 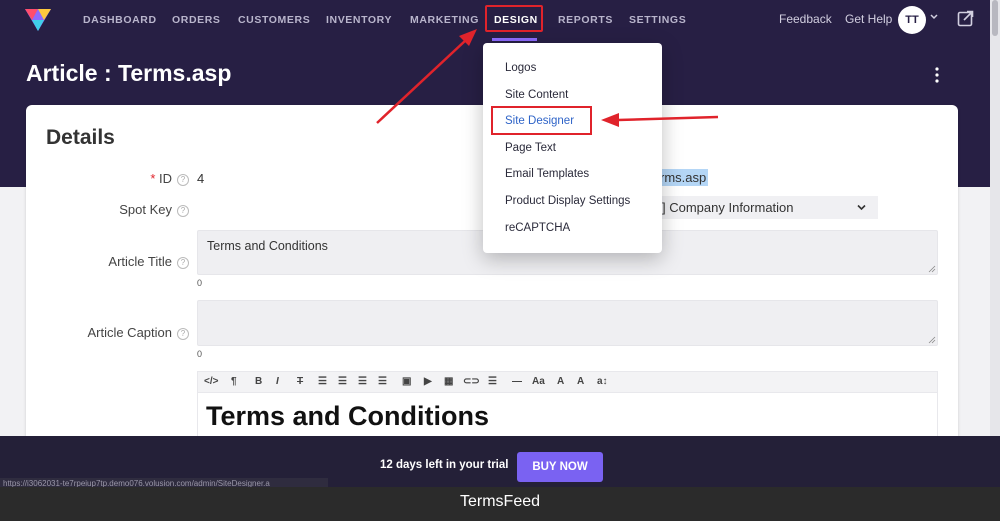 I want to click on text-color-icon: A, so click(x=560, y=381).